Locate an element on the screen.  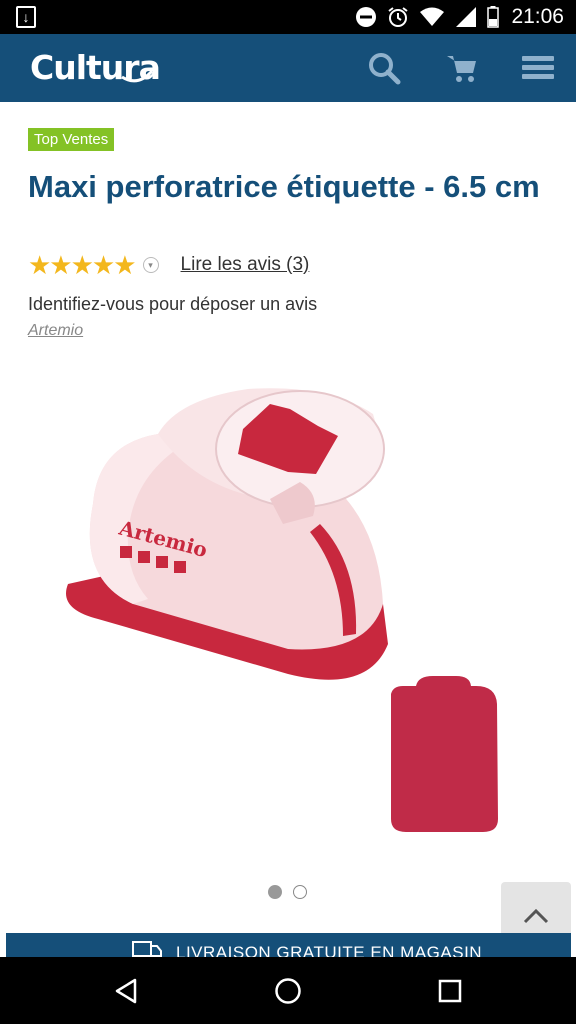
home-button is located at coordinates (288, 991).